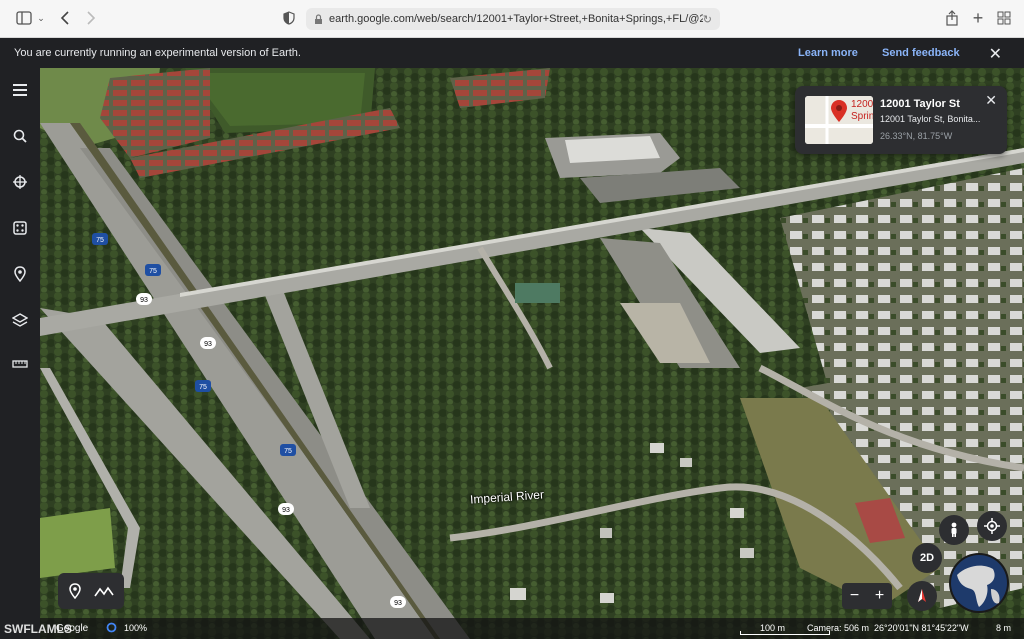  What do you see at coordinates (920, 104) in the screenshot?
I see `place-title: 12001 Taylor St` at bounding box center [920, 104].